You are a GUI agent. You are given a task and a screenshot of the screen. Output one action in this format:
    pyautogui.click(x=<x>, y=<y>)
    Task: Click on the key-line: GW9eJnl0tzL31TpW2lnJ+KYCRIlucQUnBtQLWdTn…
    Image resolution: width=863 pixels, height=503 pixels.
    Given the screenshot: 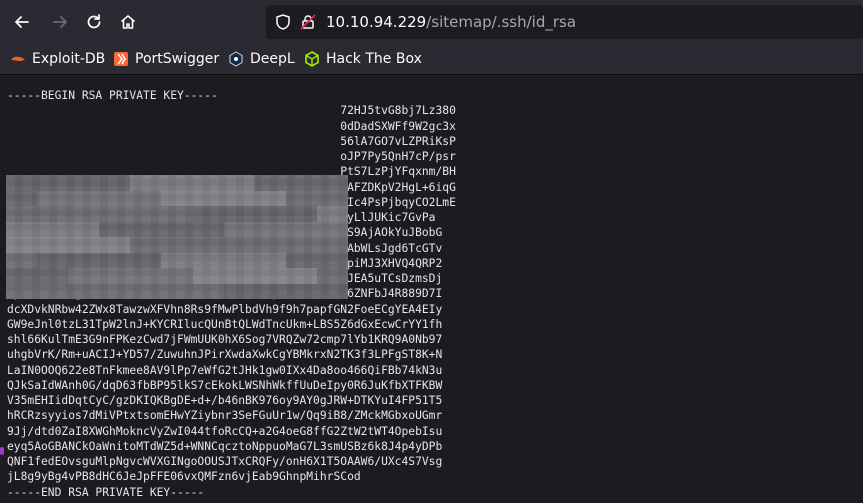 What is the action you would take?
    pyautogui.click(x=225, y=324)
    